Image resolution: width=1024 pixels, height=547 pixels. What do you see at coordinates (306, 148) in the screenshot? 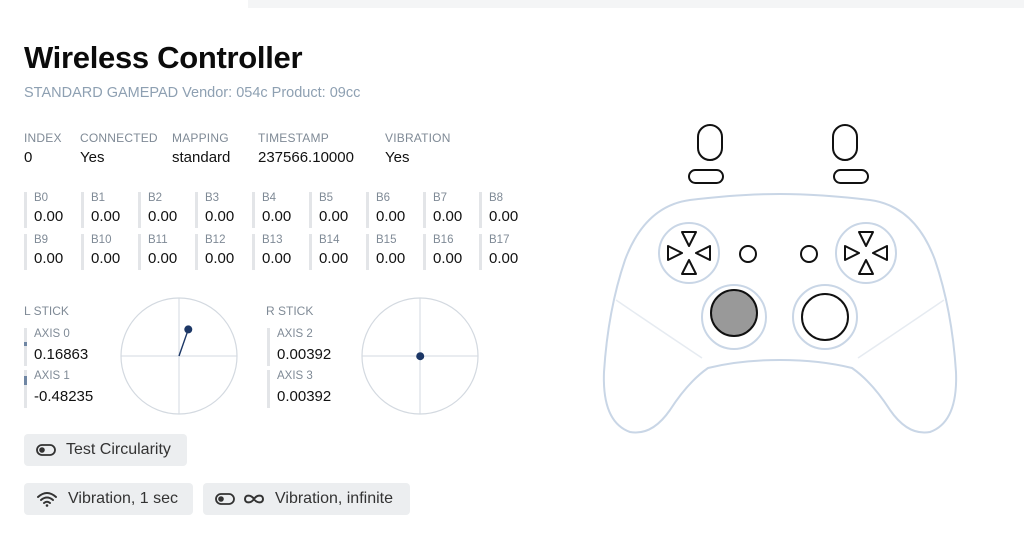
I see `info-timestamp: TIMESTAMP 237566.10000` at bounding box center [306, 148].